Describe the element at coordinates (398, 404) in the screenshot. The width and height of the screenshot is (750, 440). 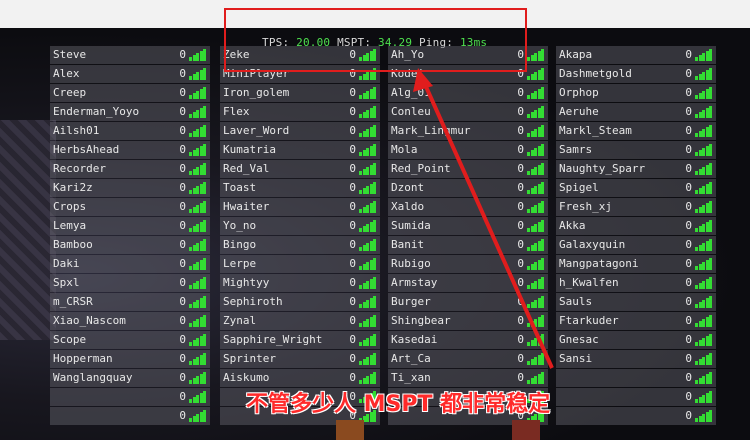
I see `caption-text: 不管多少人 MSPT 都非常稳定` at that location.